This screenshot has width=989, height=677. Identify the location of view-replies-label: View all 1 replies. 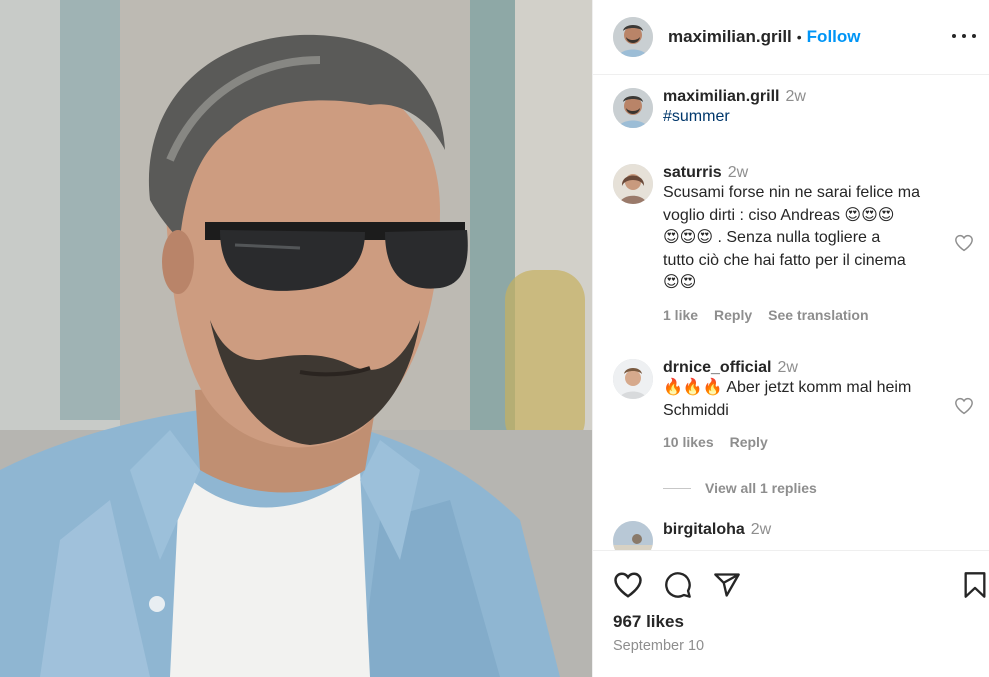
(761, 488).